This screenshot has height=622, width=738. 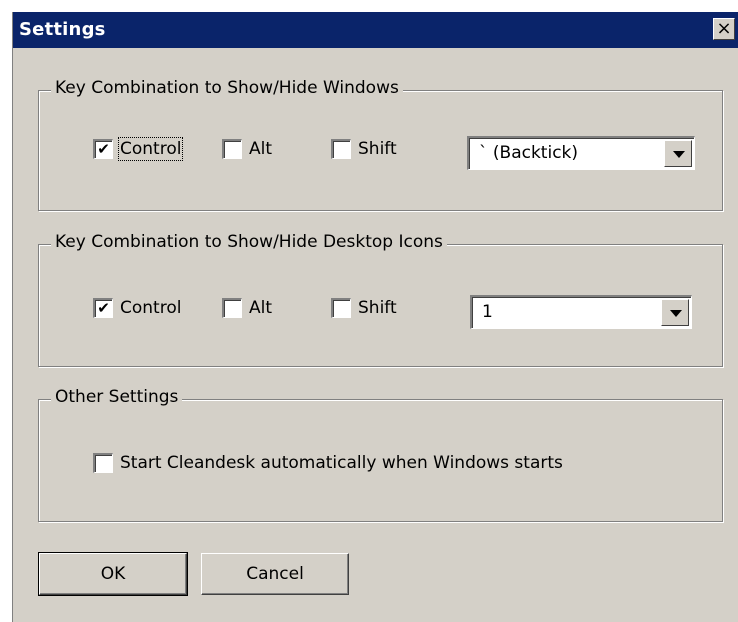 What do you see at coordinates (581, 153) in the screenshot?
I see `windows-key-select: ` (Backtick)` at bounding box center [581, 153].